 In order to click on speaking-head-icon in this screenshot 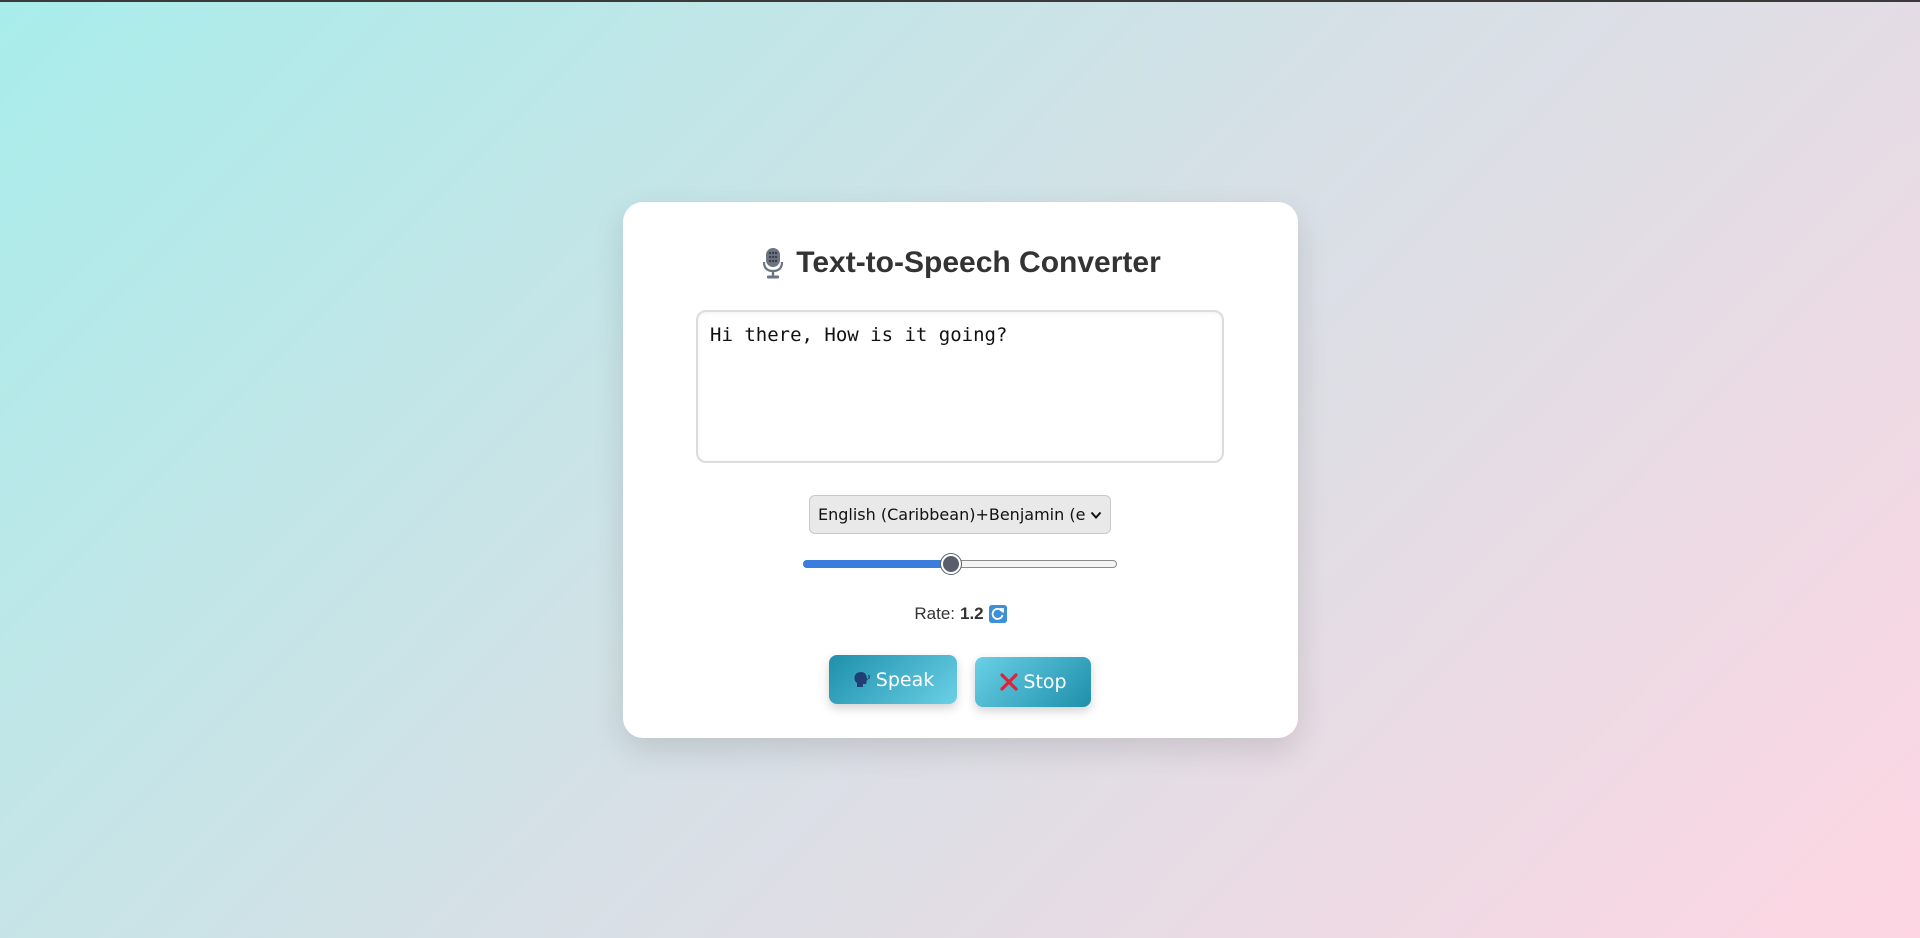, I will do `click(862, 679)`.